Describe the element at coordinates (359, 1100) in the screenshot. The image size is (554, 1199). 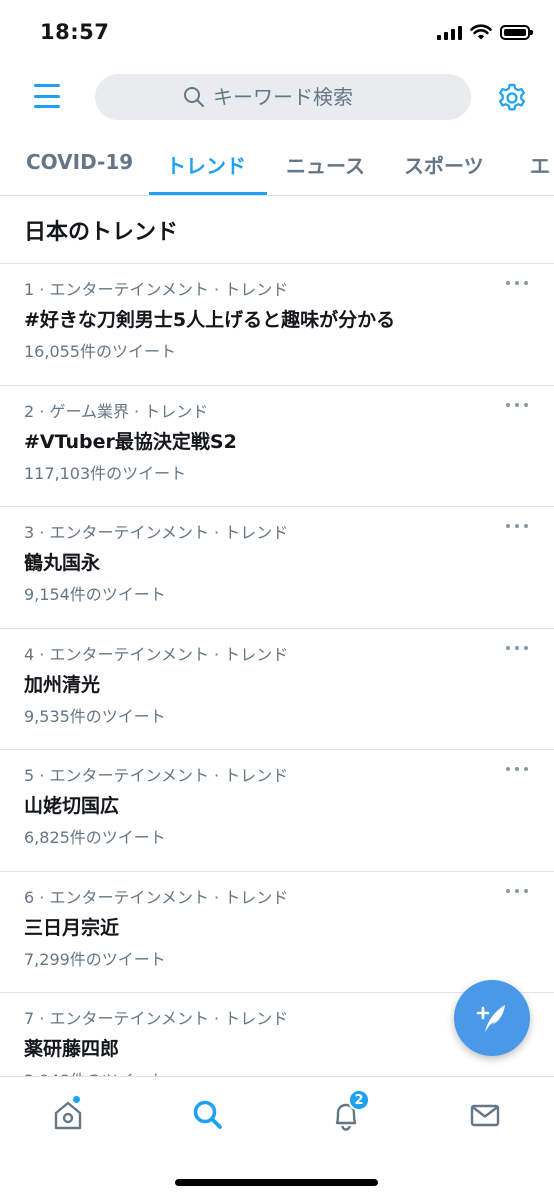
I see `notification-badge: 2` at that location.